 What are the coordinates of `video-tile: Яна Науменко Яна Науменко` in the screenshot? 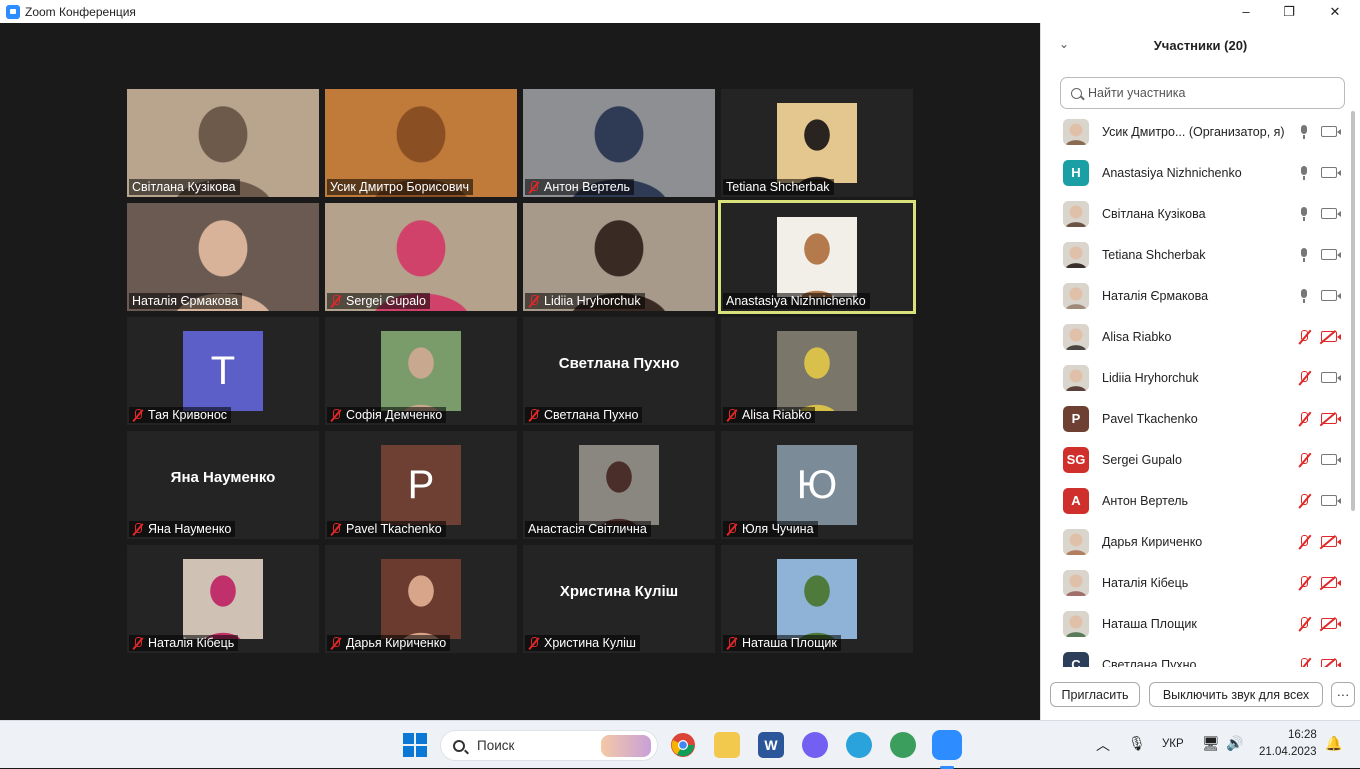 It's located at (223, 485).